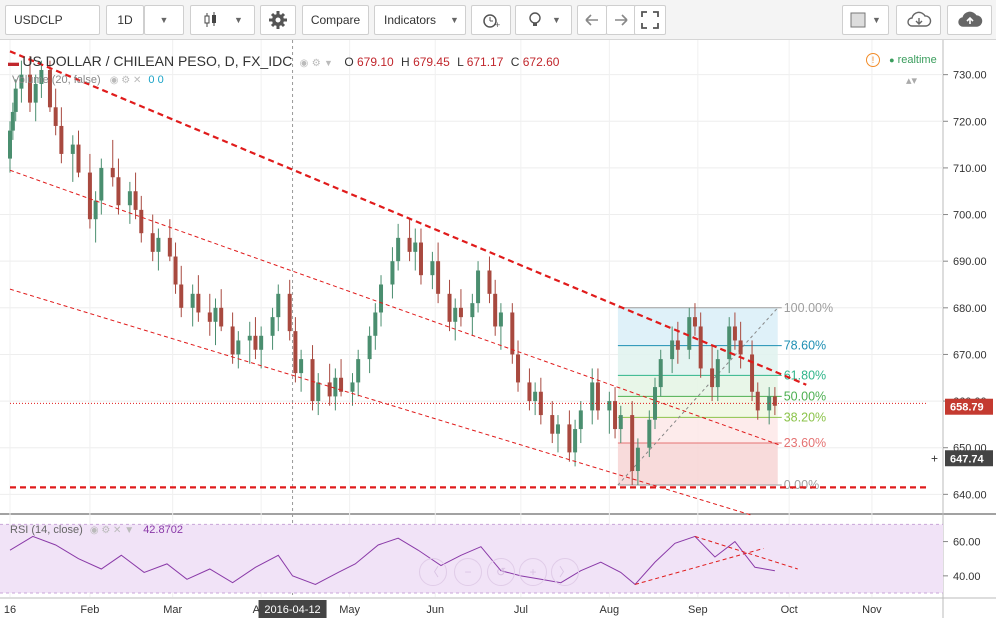 The width and height of the screenshot is (996, 618). Describe the element at coordinates (805, 346) in the screenshot. I see `fib-level-label: 78.60%` at that location.